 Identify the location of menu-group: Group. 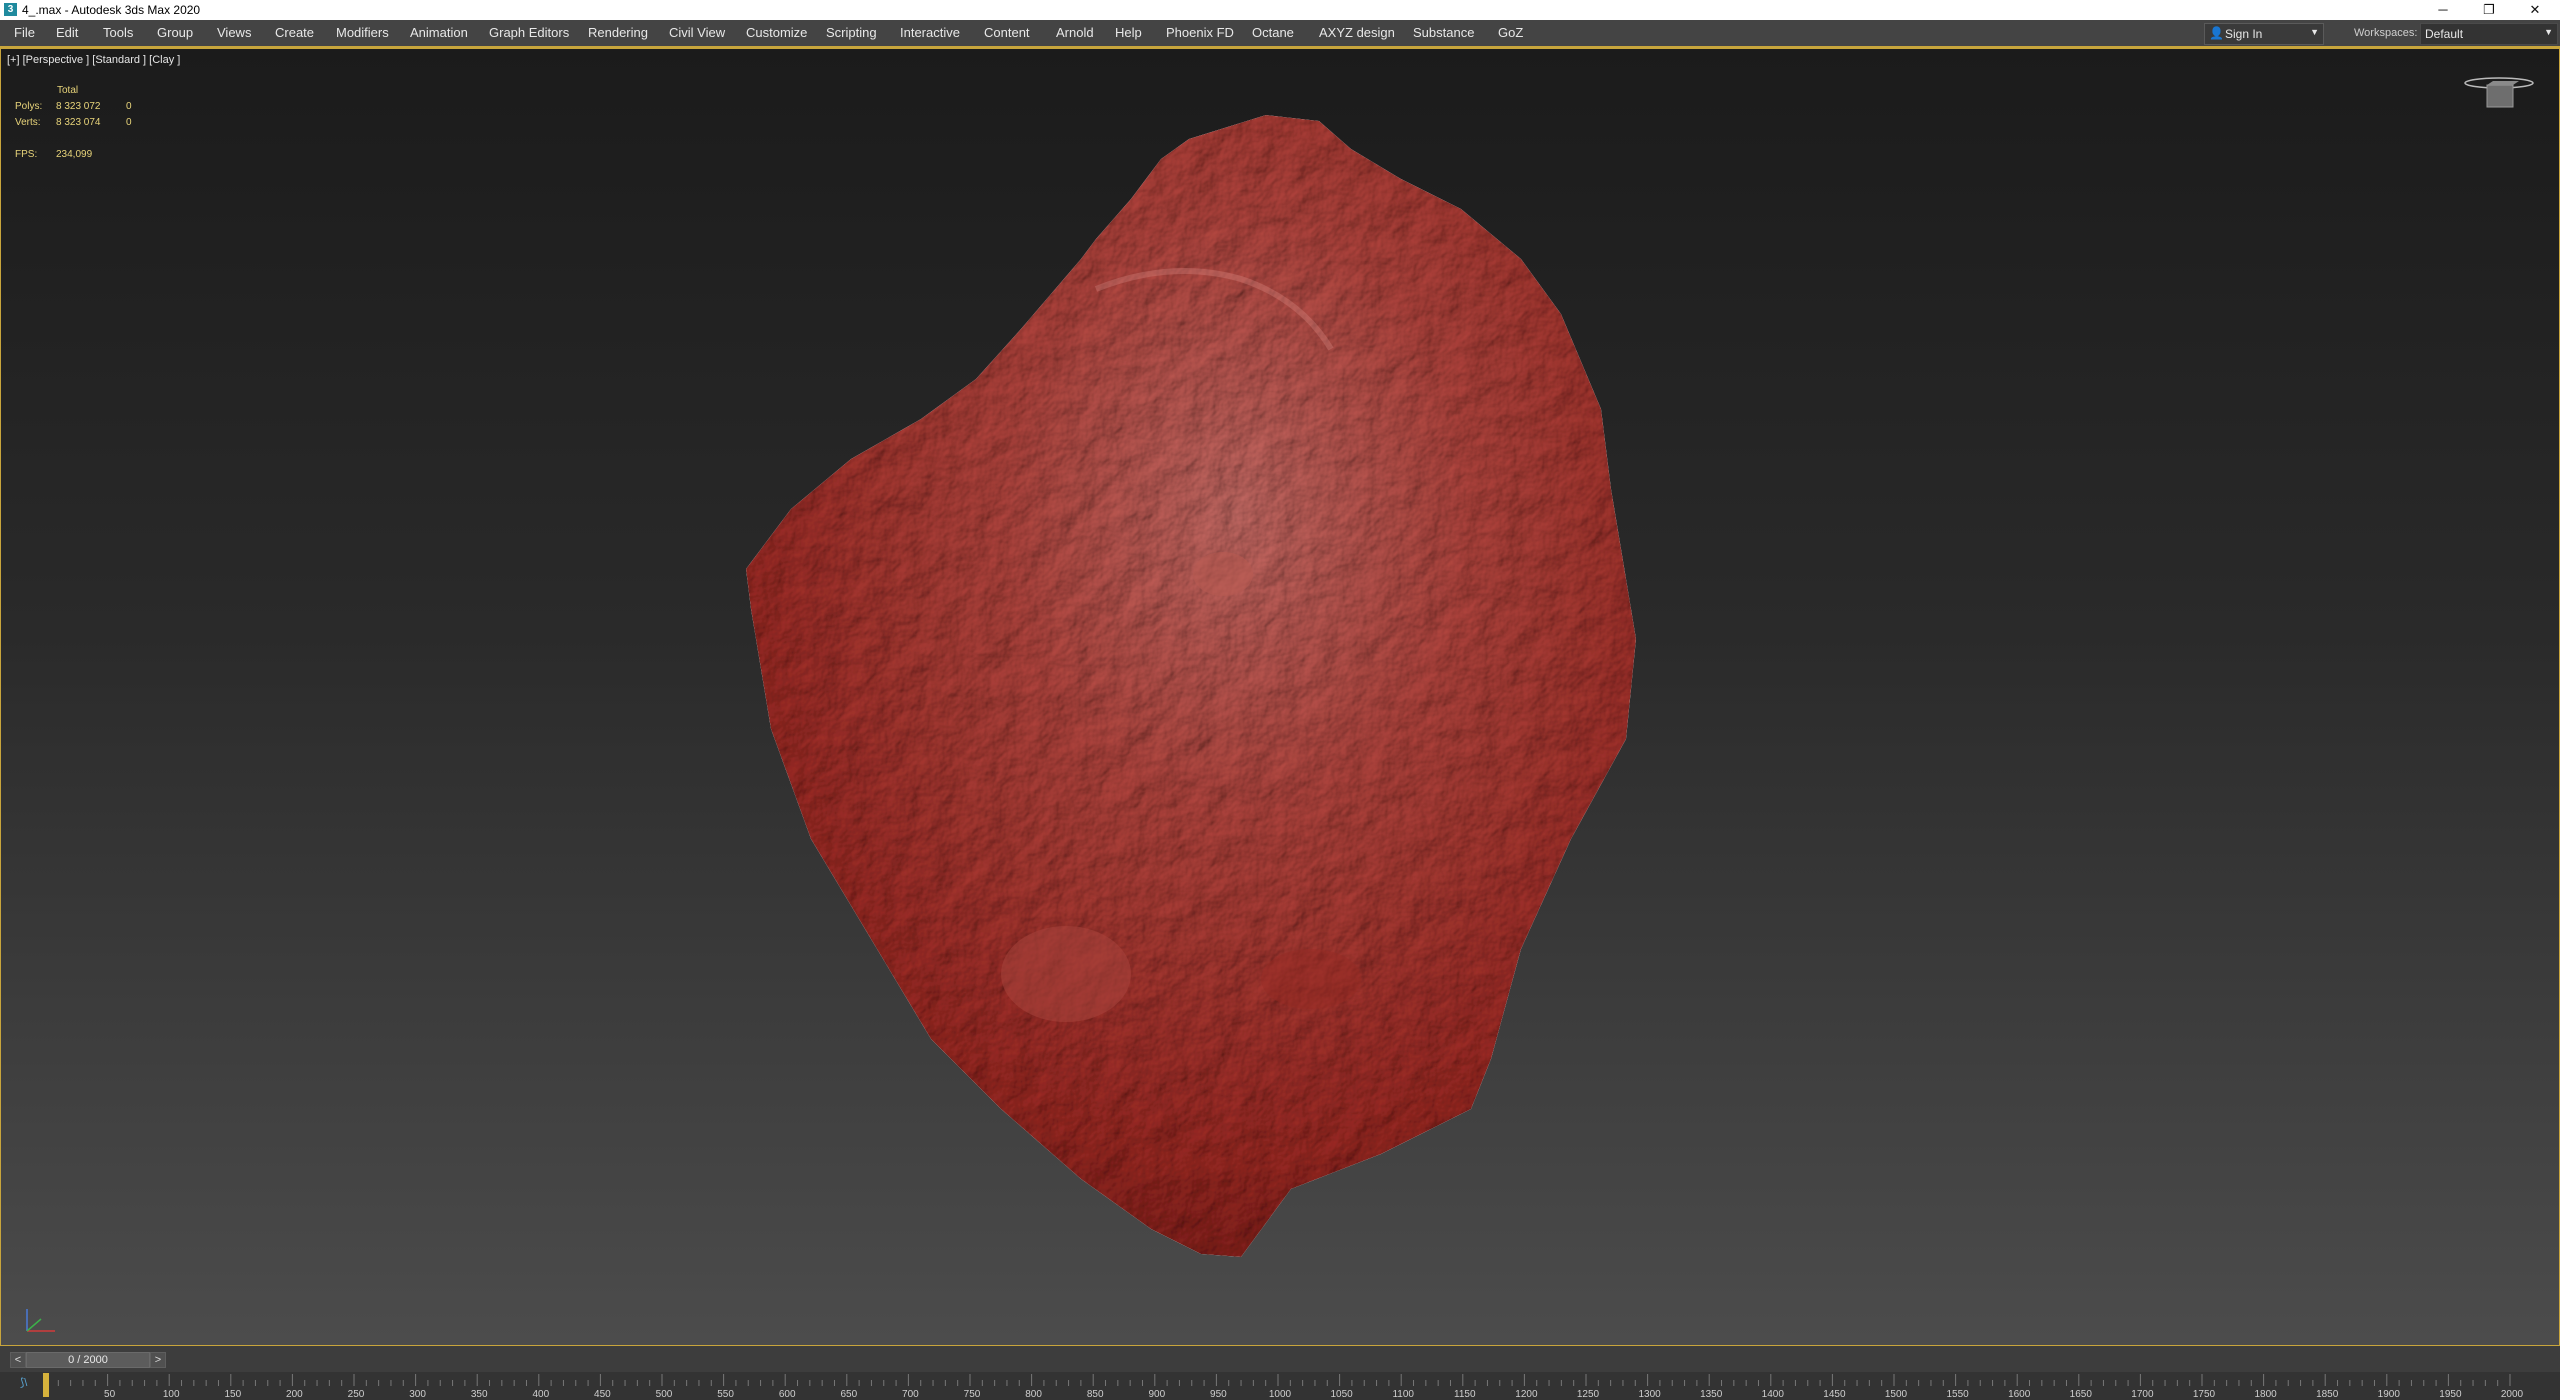
(175, 32).